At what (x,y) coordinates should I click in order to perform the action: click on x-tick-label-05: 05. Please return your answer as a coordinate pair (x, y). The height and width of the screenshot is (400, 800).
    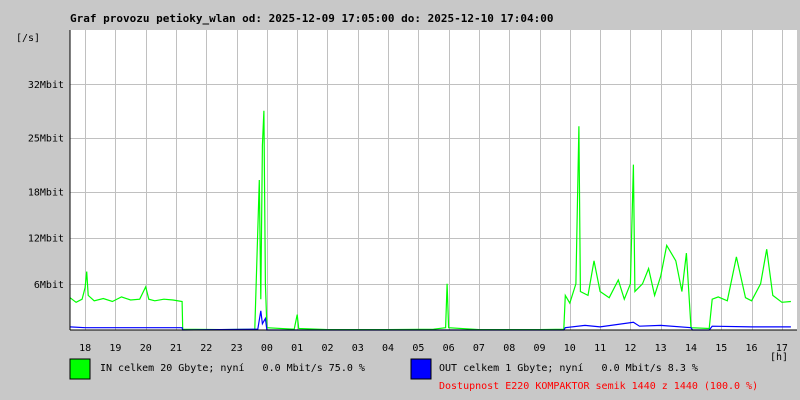
    Looking at the image, I should click on (418, 348).